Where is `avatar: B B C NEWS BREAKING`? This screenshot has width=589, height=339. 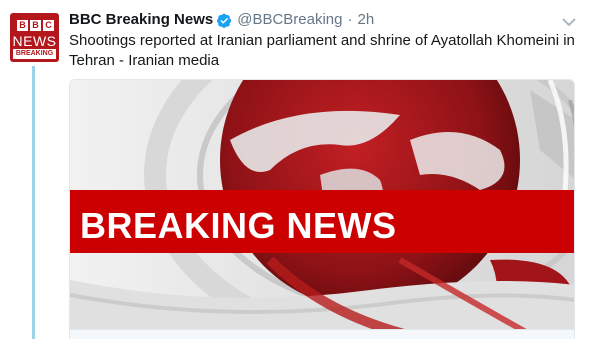 avatar: B B C NEWS BREAKING is located at coordinates (34, 37).